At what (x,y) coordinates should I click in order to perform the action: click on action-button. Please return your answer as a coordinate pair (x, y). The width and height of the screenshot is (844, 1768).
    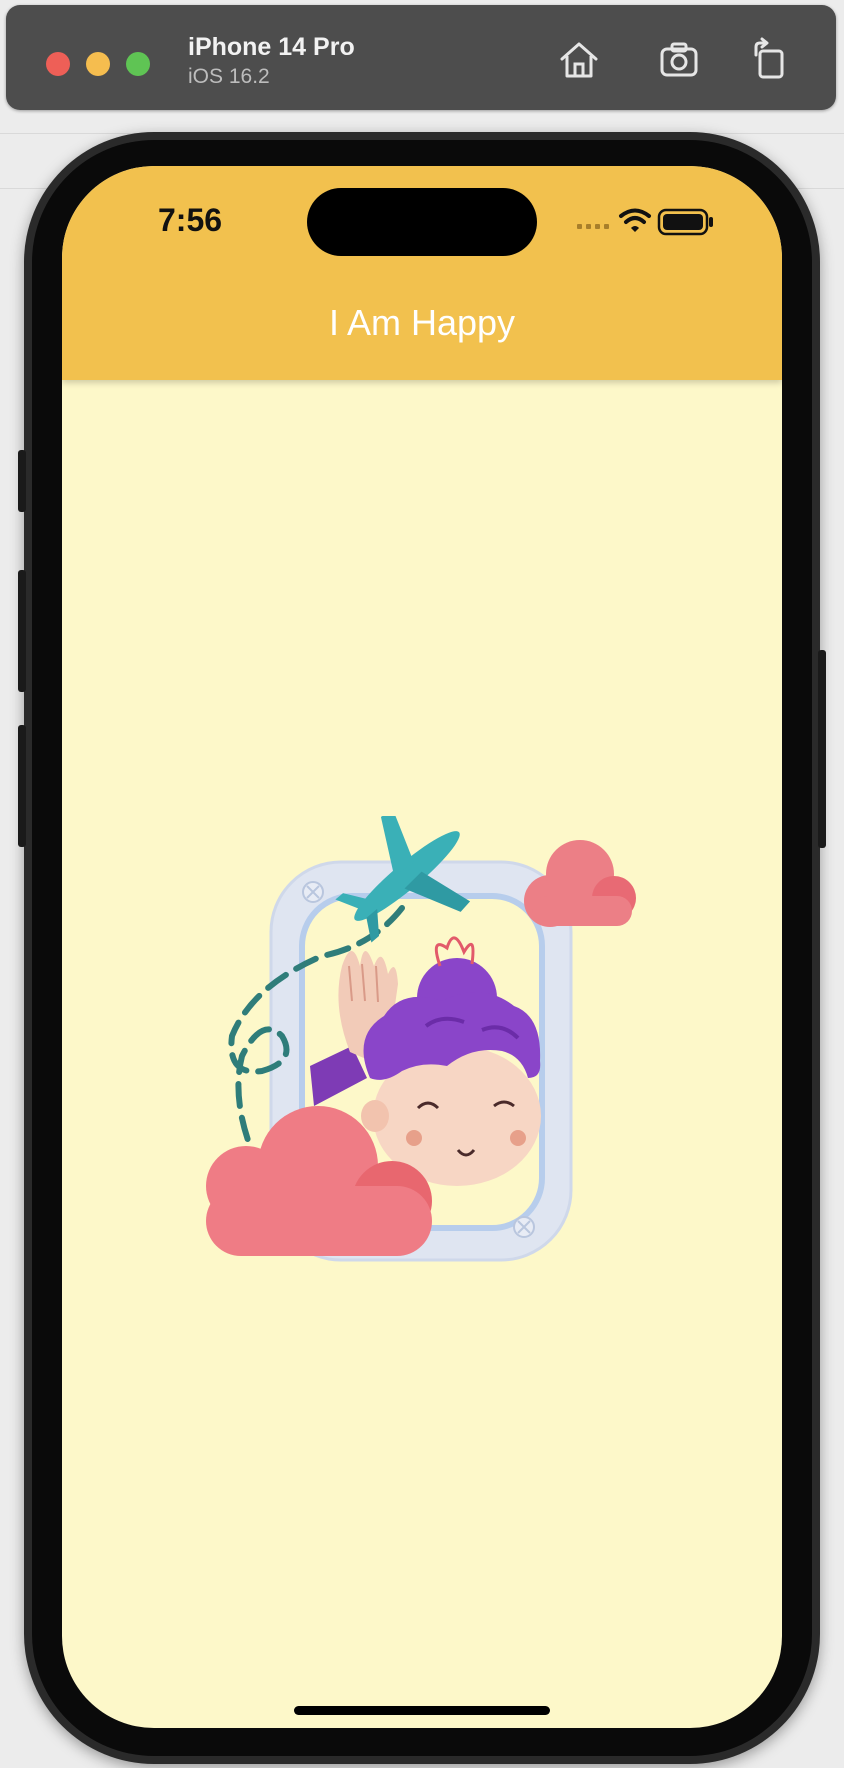
    Looking at the image, I should click on (22, 481).